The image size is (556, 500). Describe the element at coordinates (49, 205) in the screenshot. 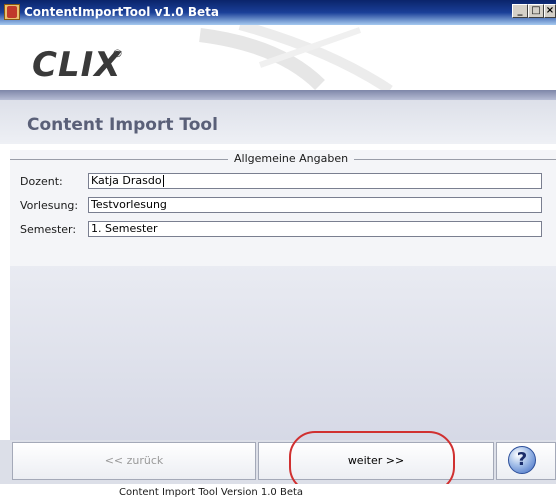

I see `vorlesung-label: Vorlesung:` at that location.